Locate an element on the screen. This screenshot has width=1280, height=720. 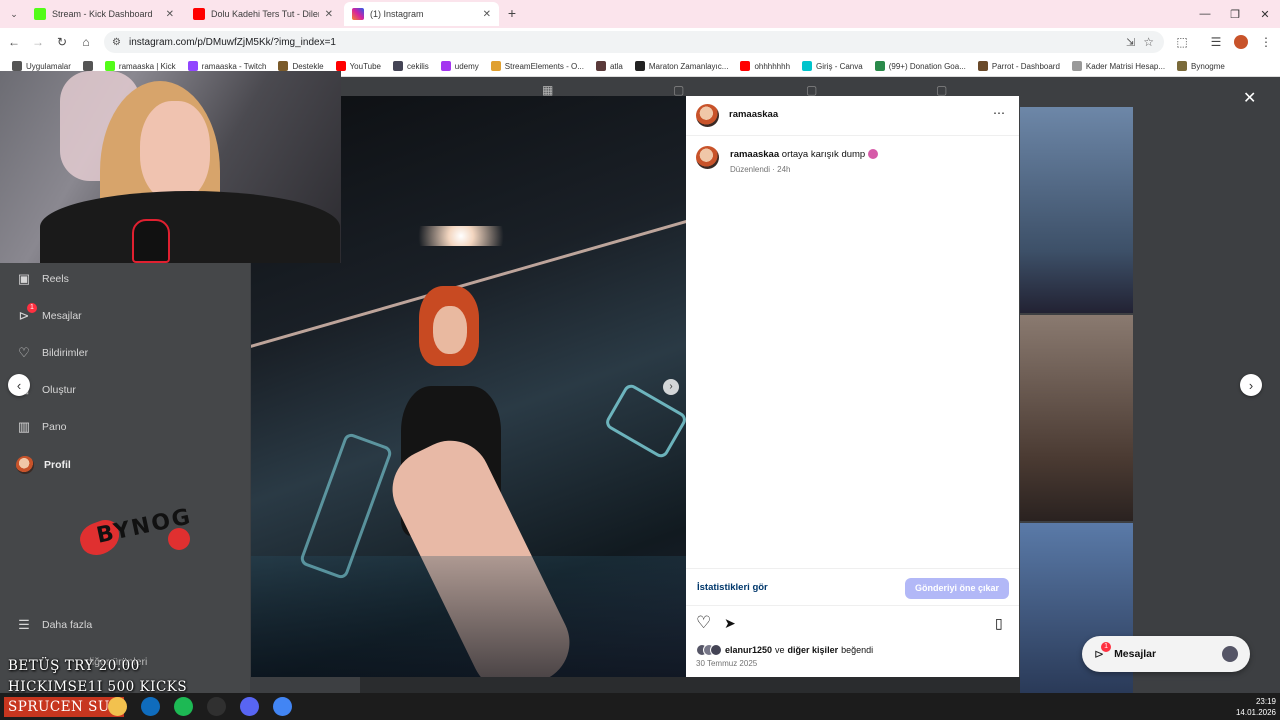
home-icon: ⌂ is located at coordinates (86, 42).